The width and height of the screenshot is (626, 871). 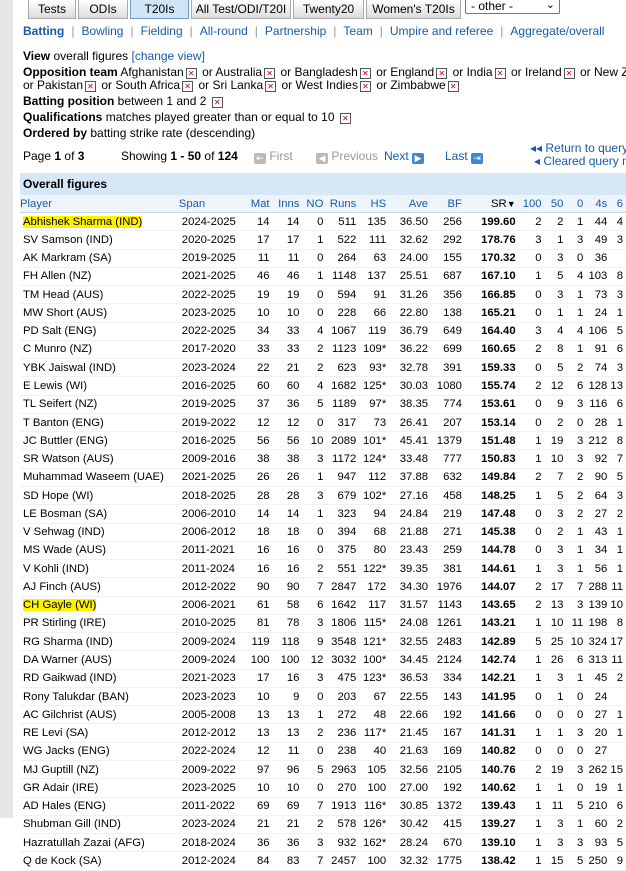 What do you see at coordinates (531, 204) in the screenshot?
I see `column-header-100: 100` at bounding box center [531, 204].